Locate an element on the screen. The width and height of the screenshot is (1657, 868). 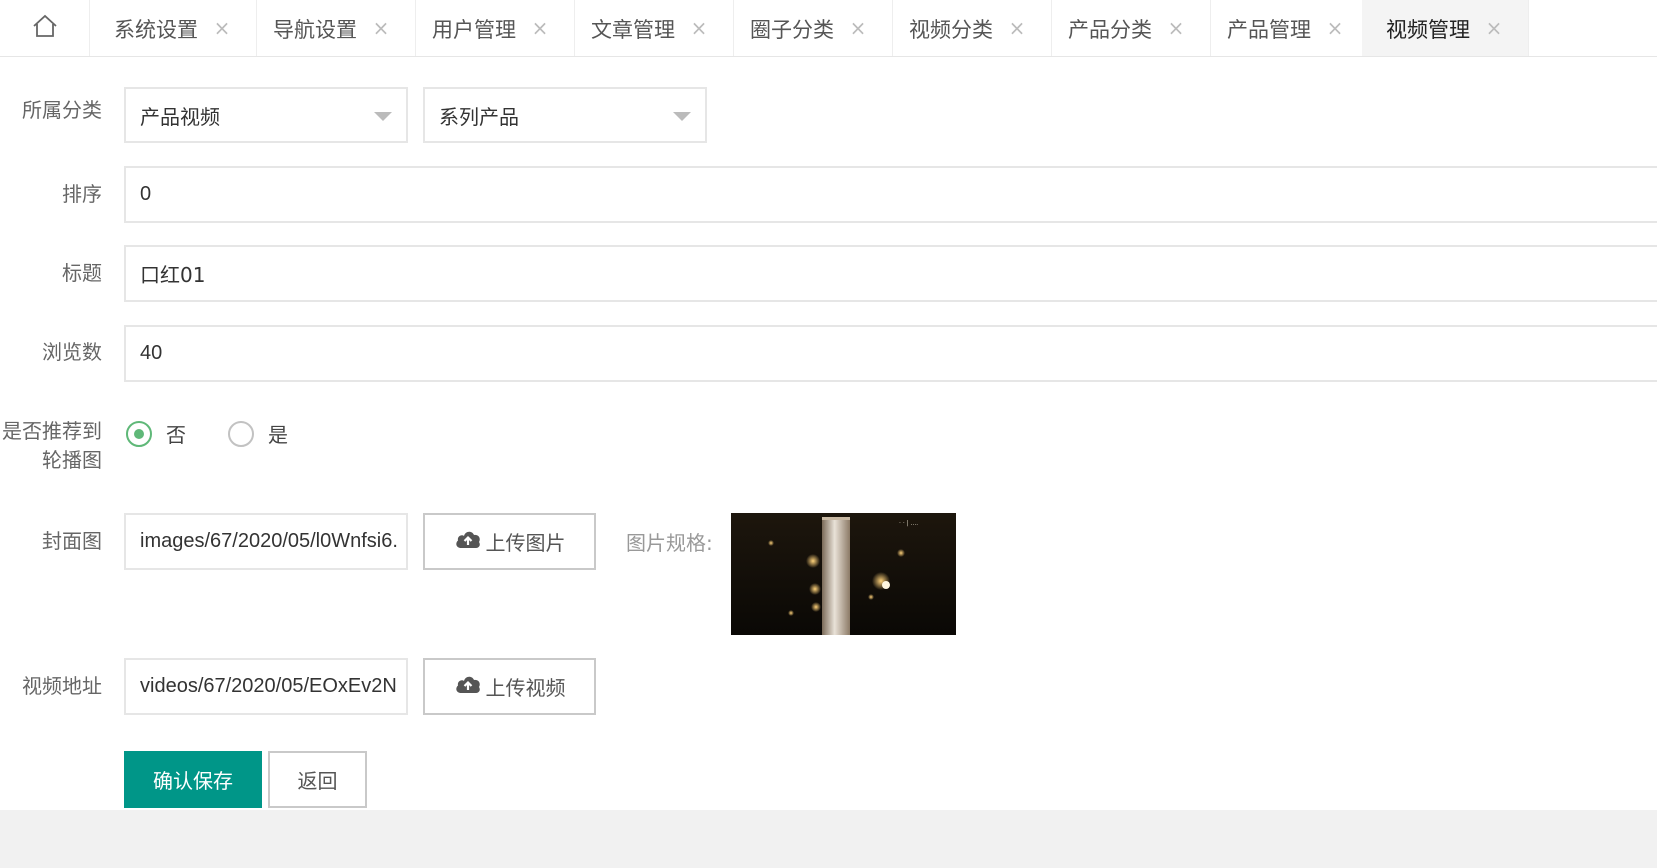
button-label: 确认保存 is located at coordinates (193, 781).